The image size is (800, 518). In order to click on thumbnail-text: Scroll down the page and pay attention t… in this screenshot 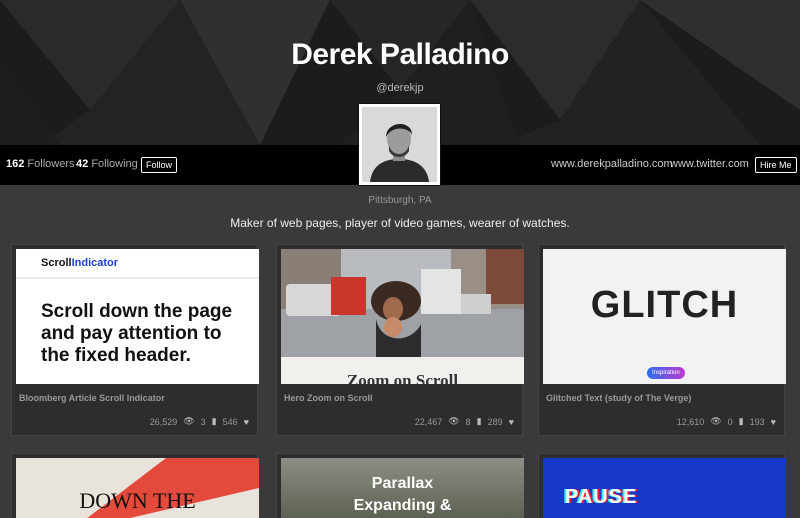, I will do `click(137, 333)`.